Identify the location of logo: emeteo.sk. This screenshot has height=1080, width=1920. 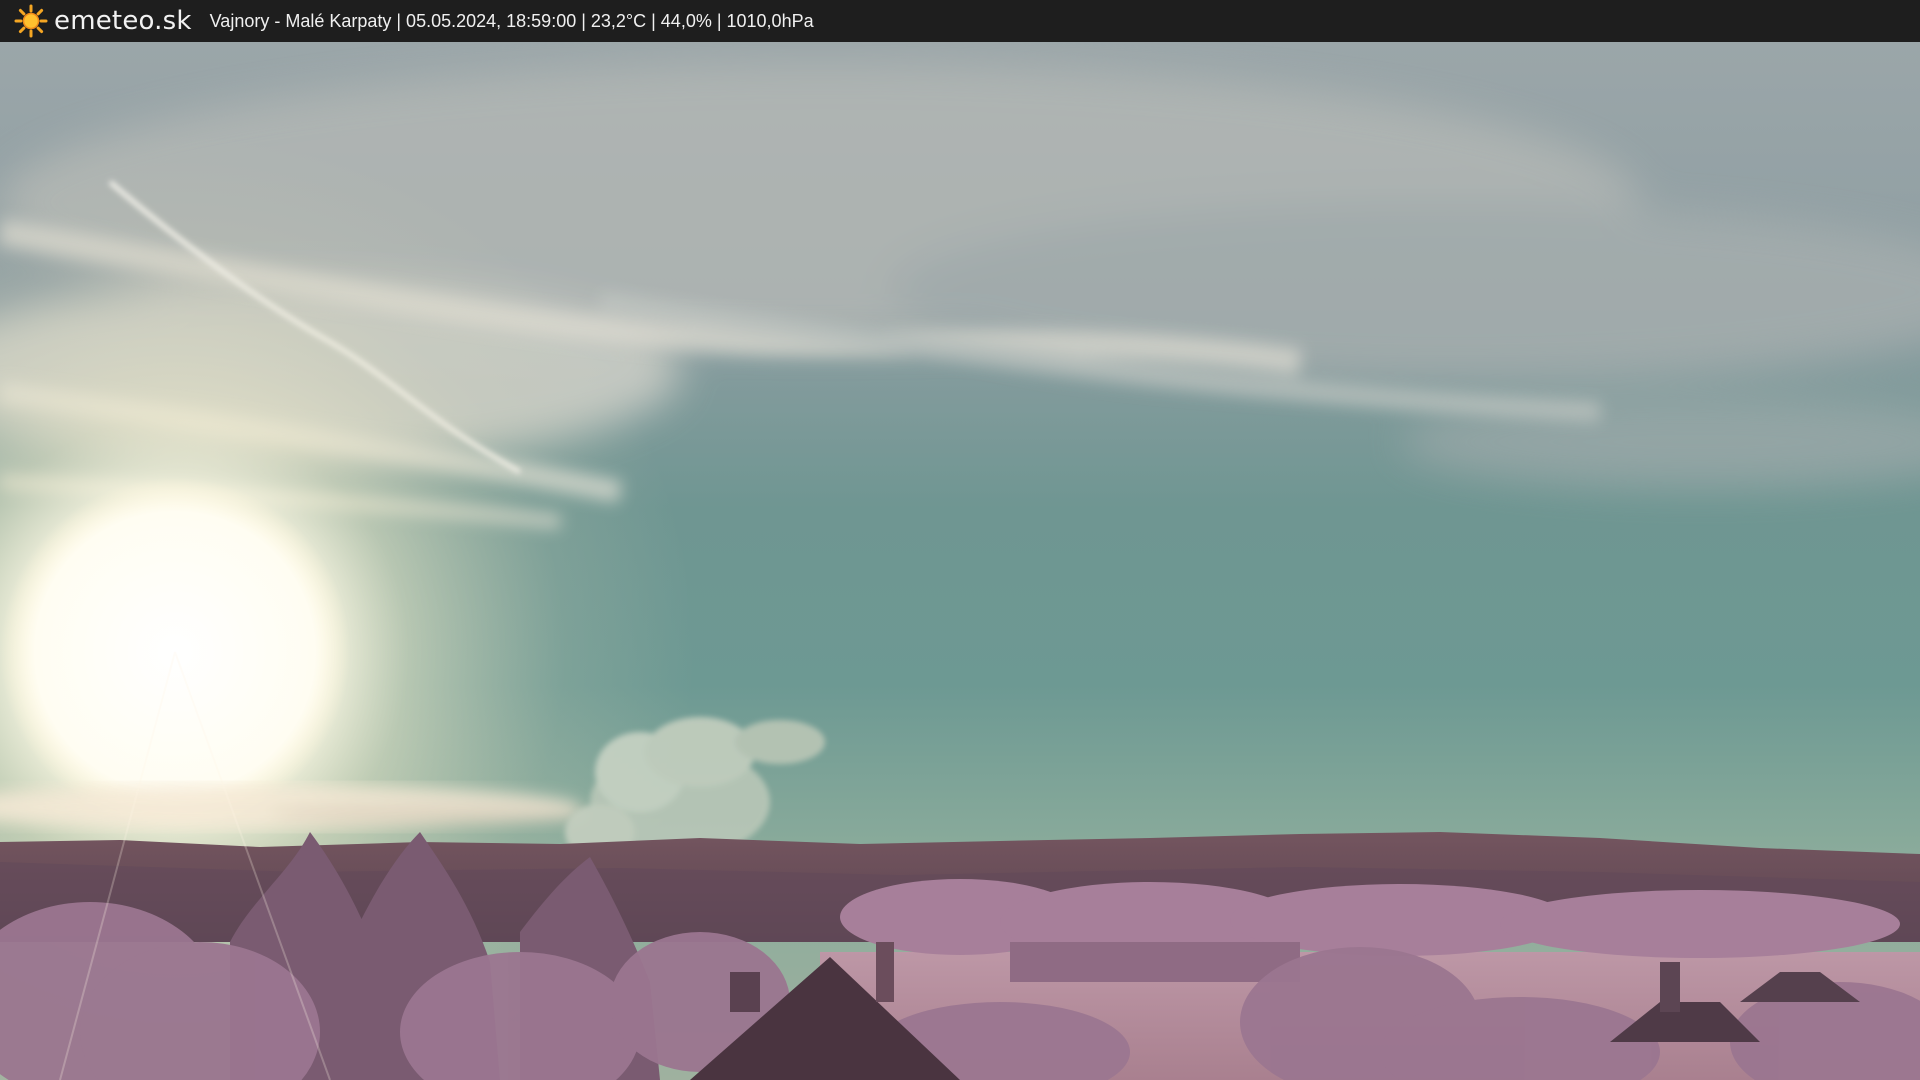
(112, 21).